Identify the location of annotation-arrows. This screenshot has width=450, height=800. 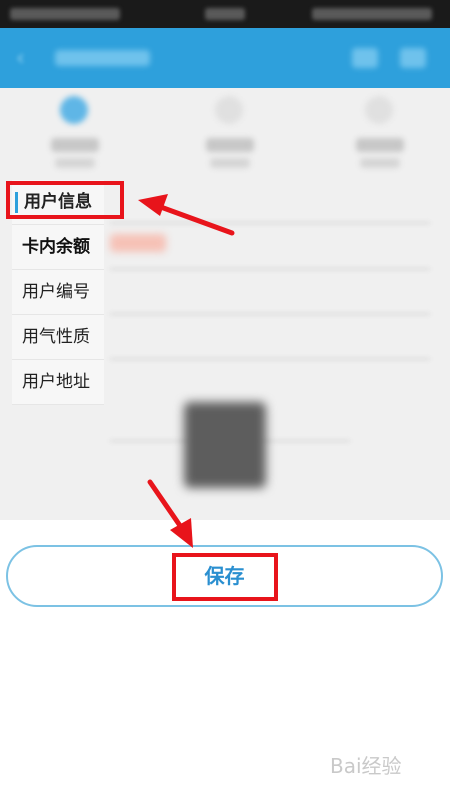
(186, 371).